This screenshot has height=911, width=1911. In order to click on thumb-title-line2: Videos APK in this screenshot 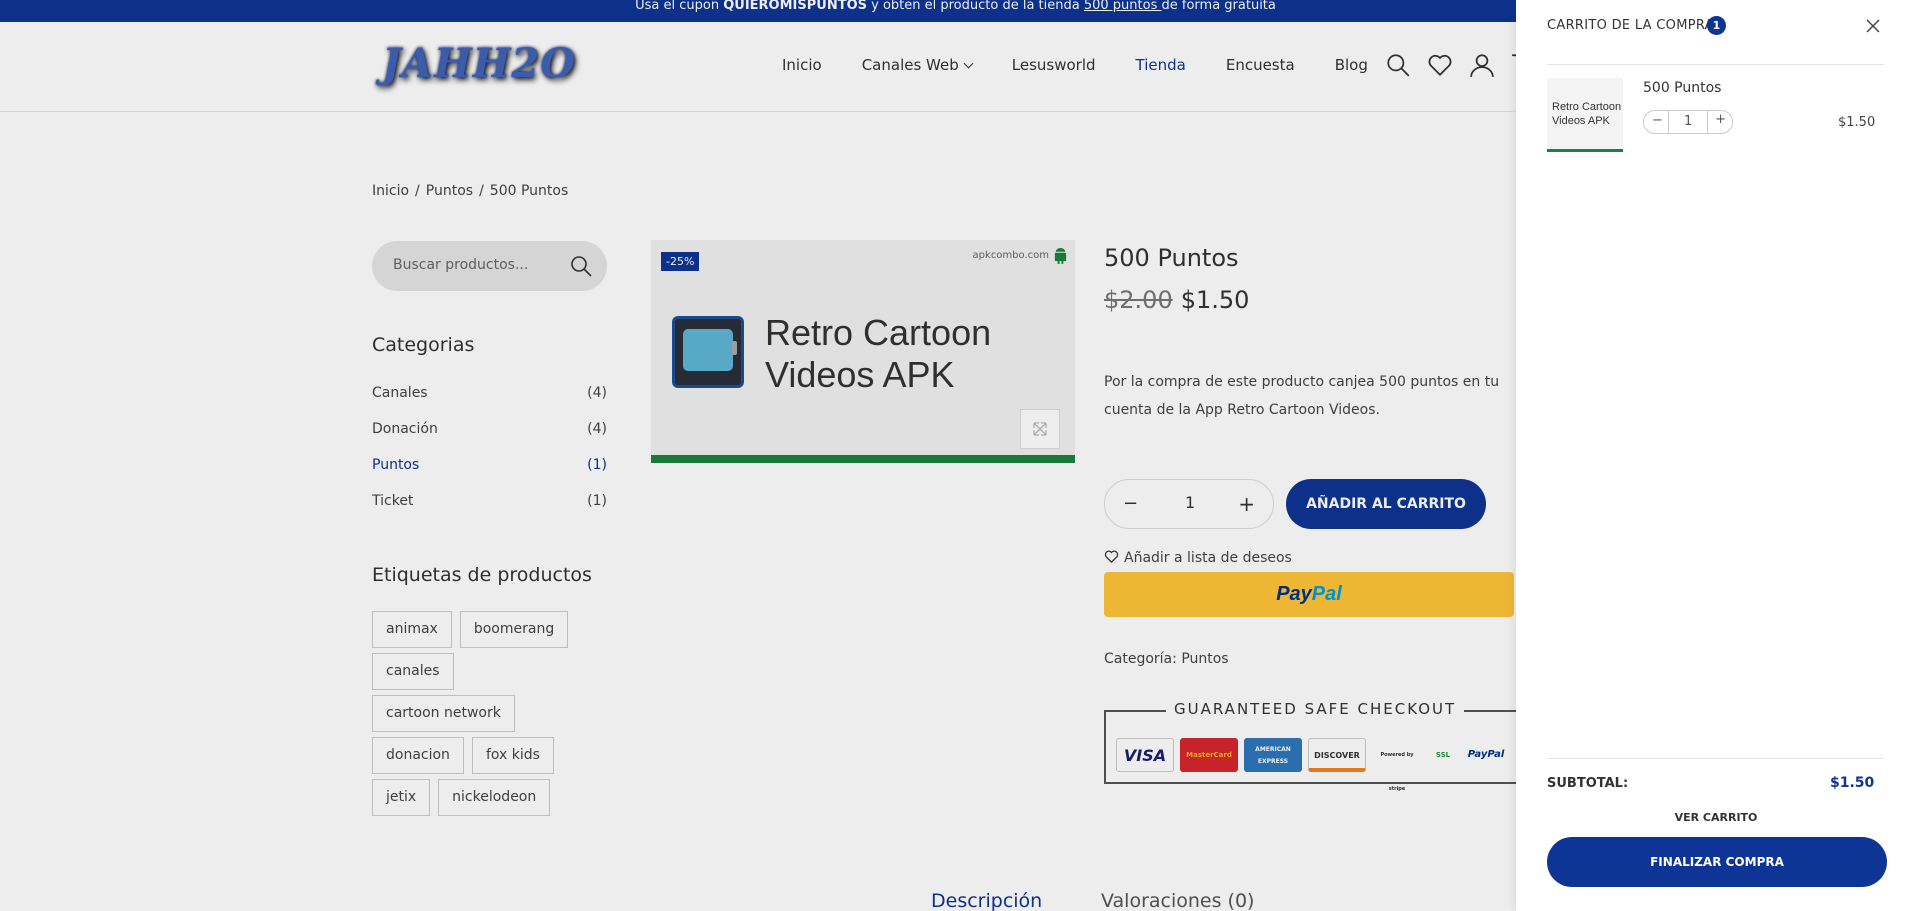, I will do `click(1581, 121)`.